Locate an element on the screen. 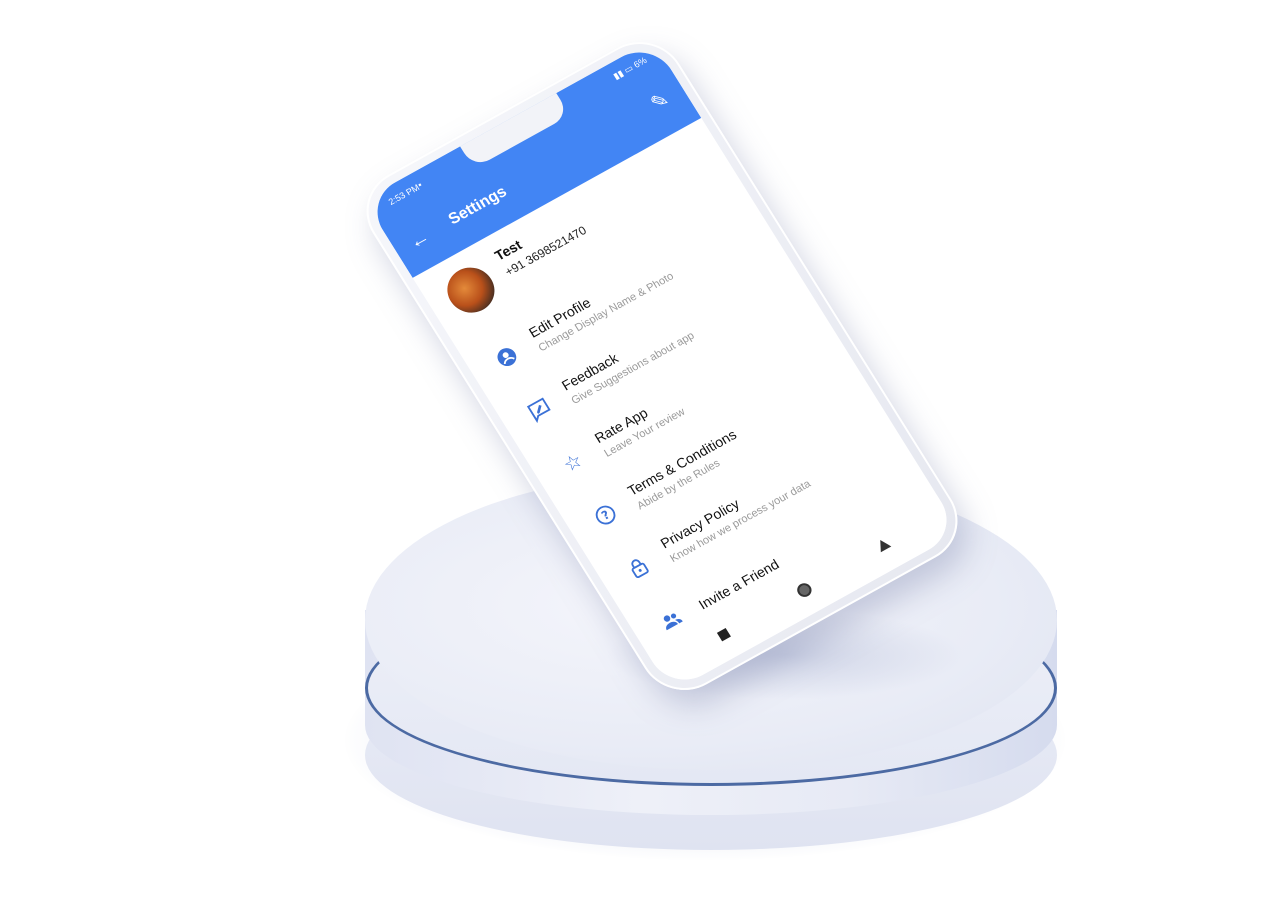 The height and width of the screenshot is (897, 1261). star-outline-icon: ☆ is located at coordinates (573, 463).